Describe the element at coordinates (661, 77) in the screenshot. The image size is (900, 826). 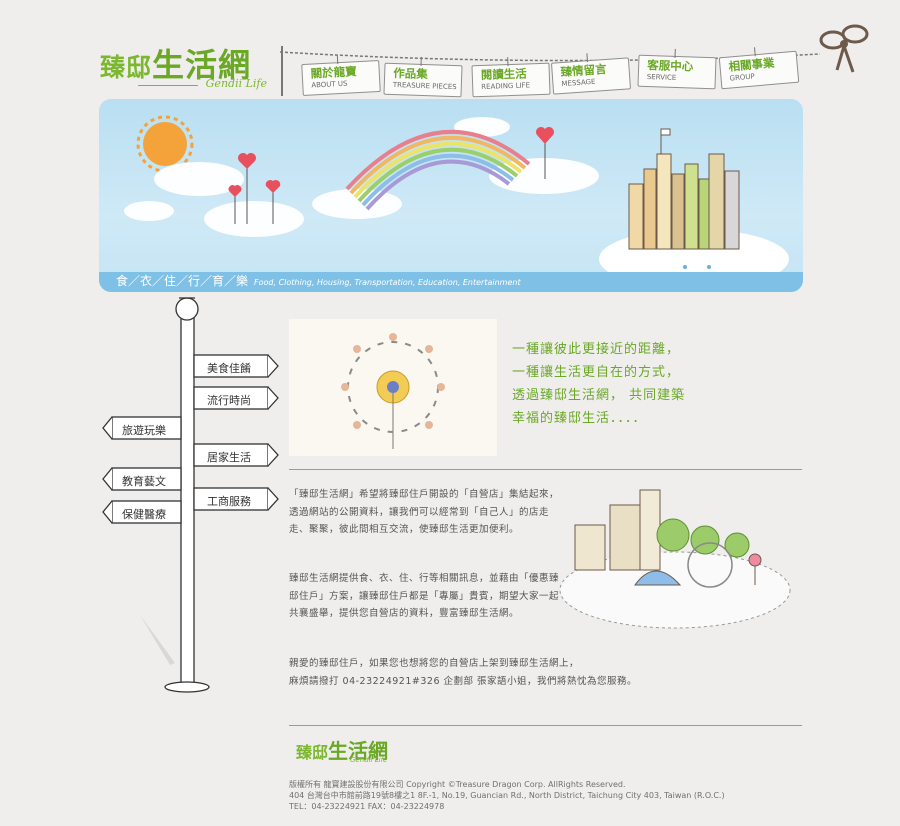
I see `nav-label-en: SERVICE` at that location.